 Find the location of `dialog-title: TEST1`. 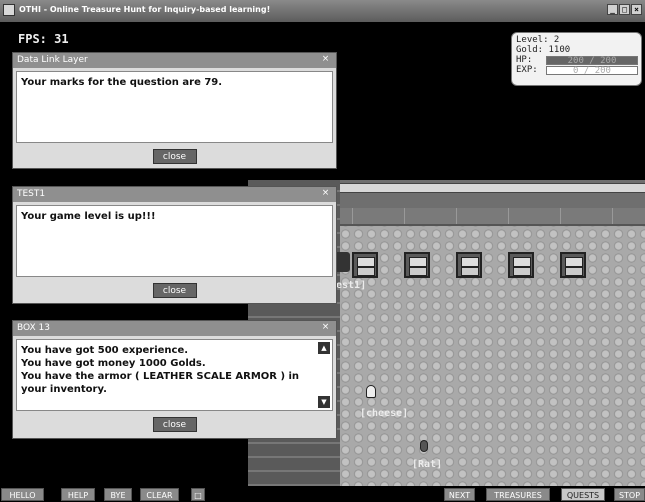

dialog-title: TEST1 is located at coordinates (31, 194).